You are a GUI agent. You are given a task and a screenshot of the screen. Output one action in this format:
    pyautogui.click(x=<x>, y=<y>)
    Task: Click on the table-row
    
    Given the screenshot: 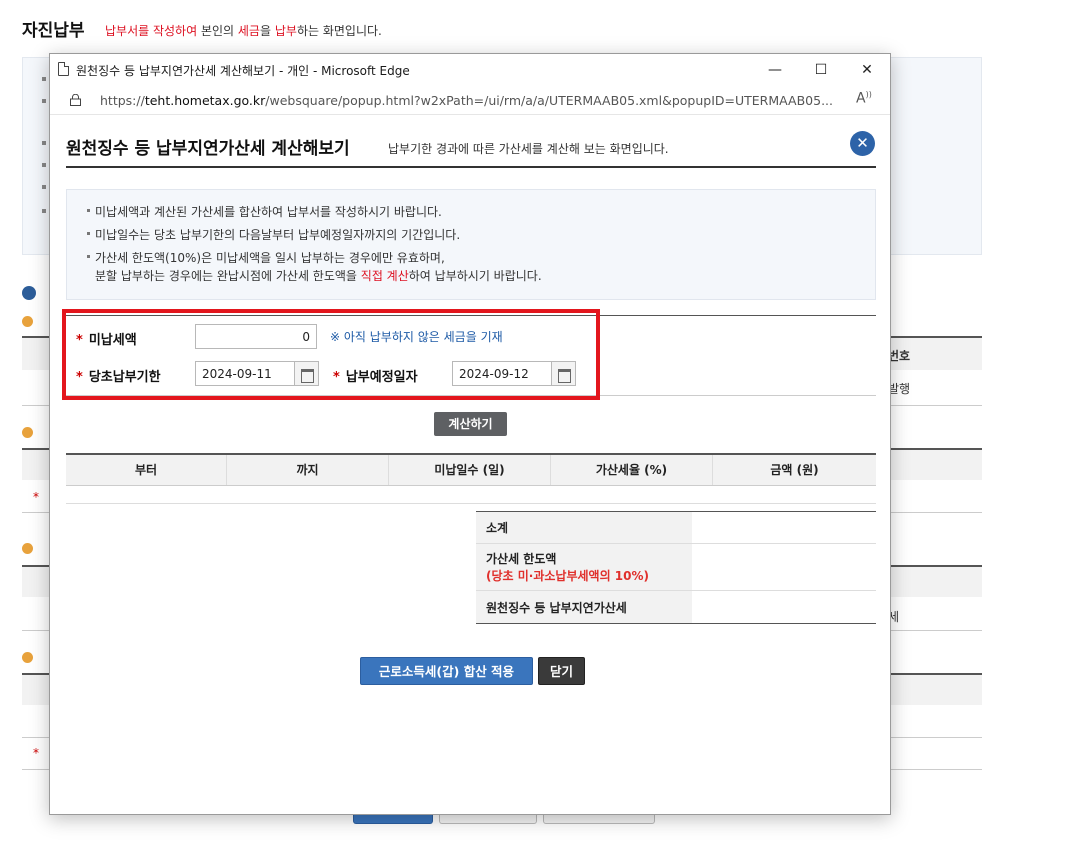 What is the action you would take?
    pyautogui.click(x=471, y=495)
    